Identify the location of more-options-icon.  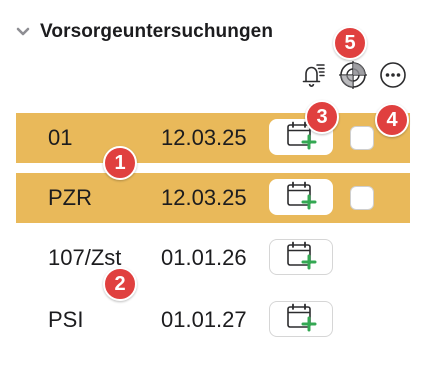
(393, 75).